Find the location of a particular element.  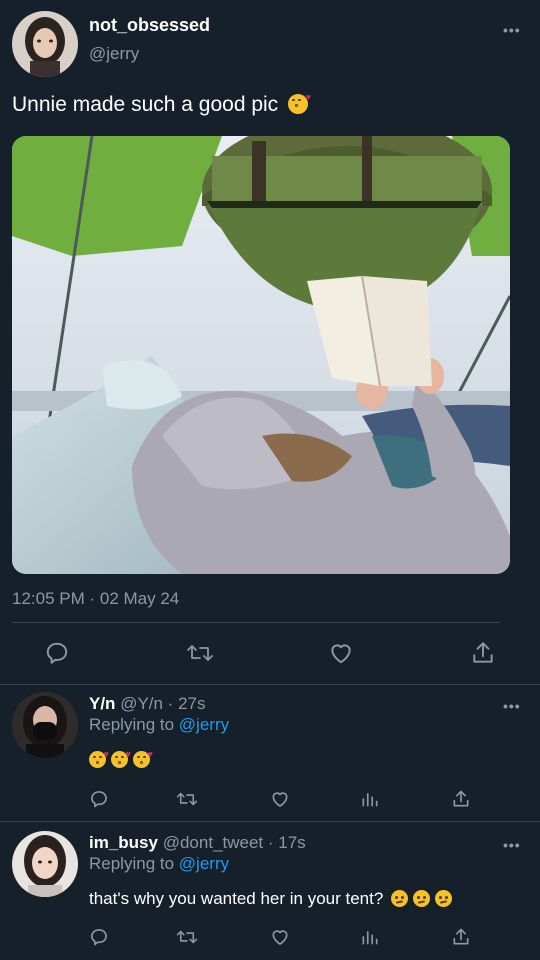

reply-header: Y/n @Y/n · 27s is located at coordinates (147, 704).